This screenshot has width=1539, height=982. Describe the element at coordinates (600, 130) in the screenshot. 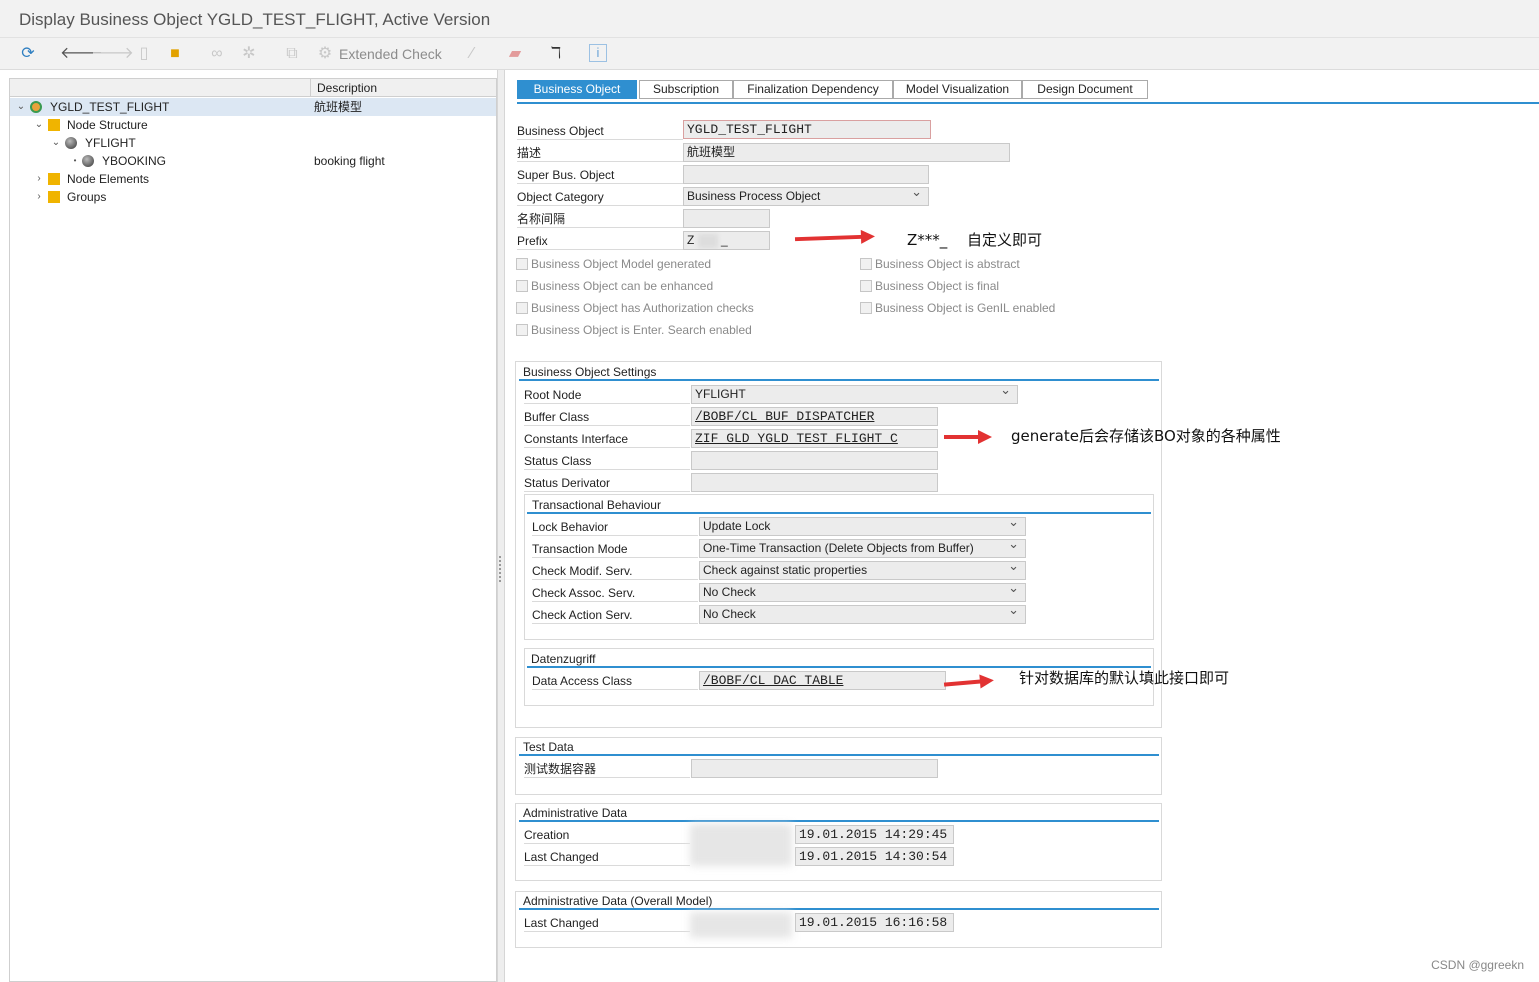

I see `label-business-object: Business Object` at that location.